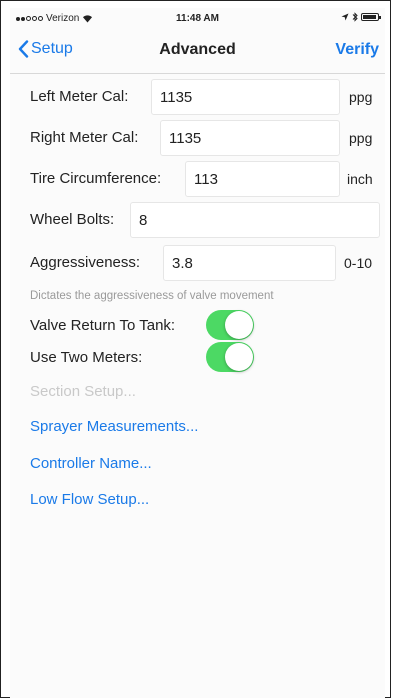 The image size is (393, 700). What do you see at coordinates (197, 358) in the screenshot?
I see `two-meters-row: Use Two Meters:` at bounding box center [197, 358].